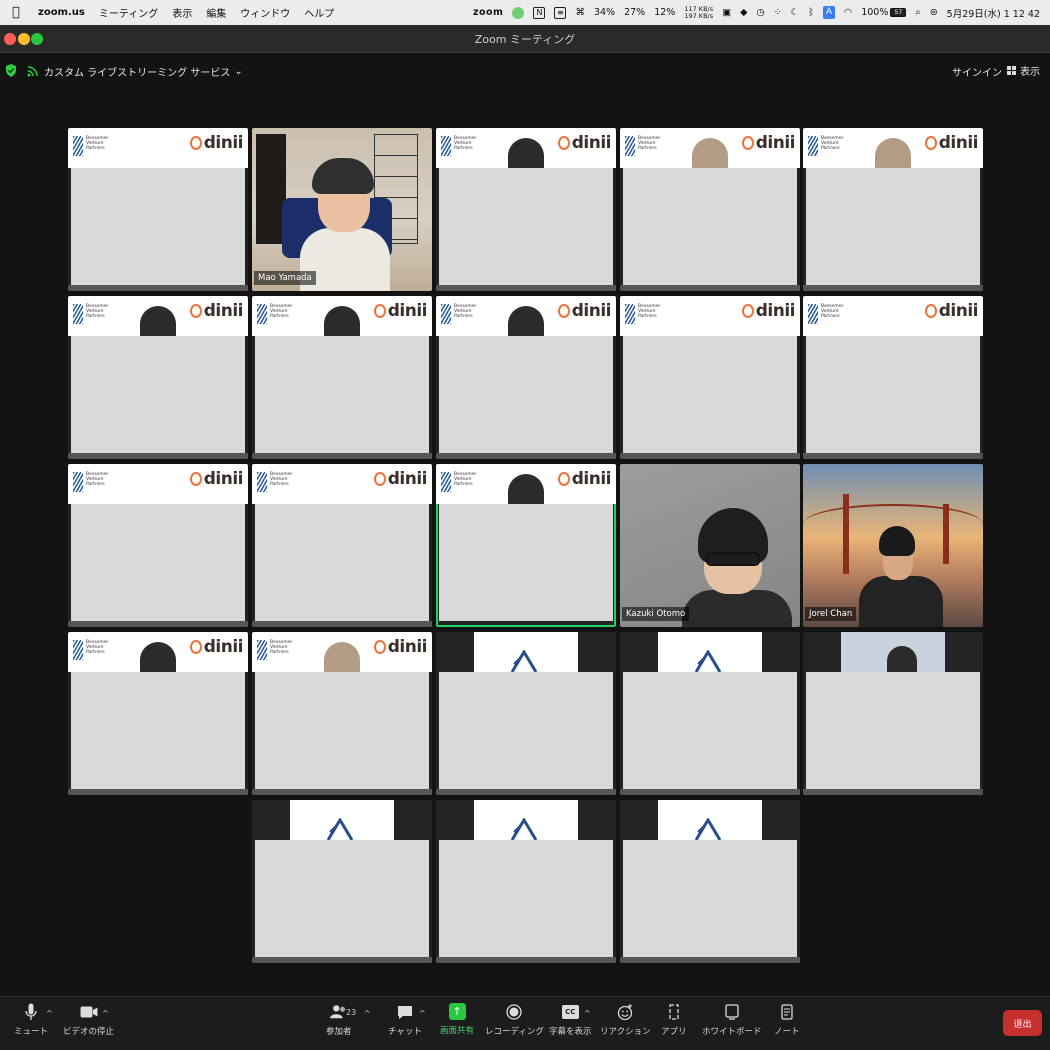 This screenshot has width=1050, height=1050. What do you see at coordinates (518, 12) in the screenshot?
I see `green-status-icon` at bounding box center [518, 12].